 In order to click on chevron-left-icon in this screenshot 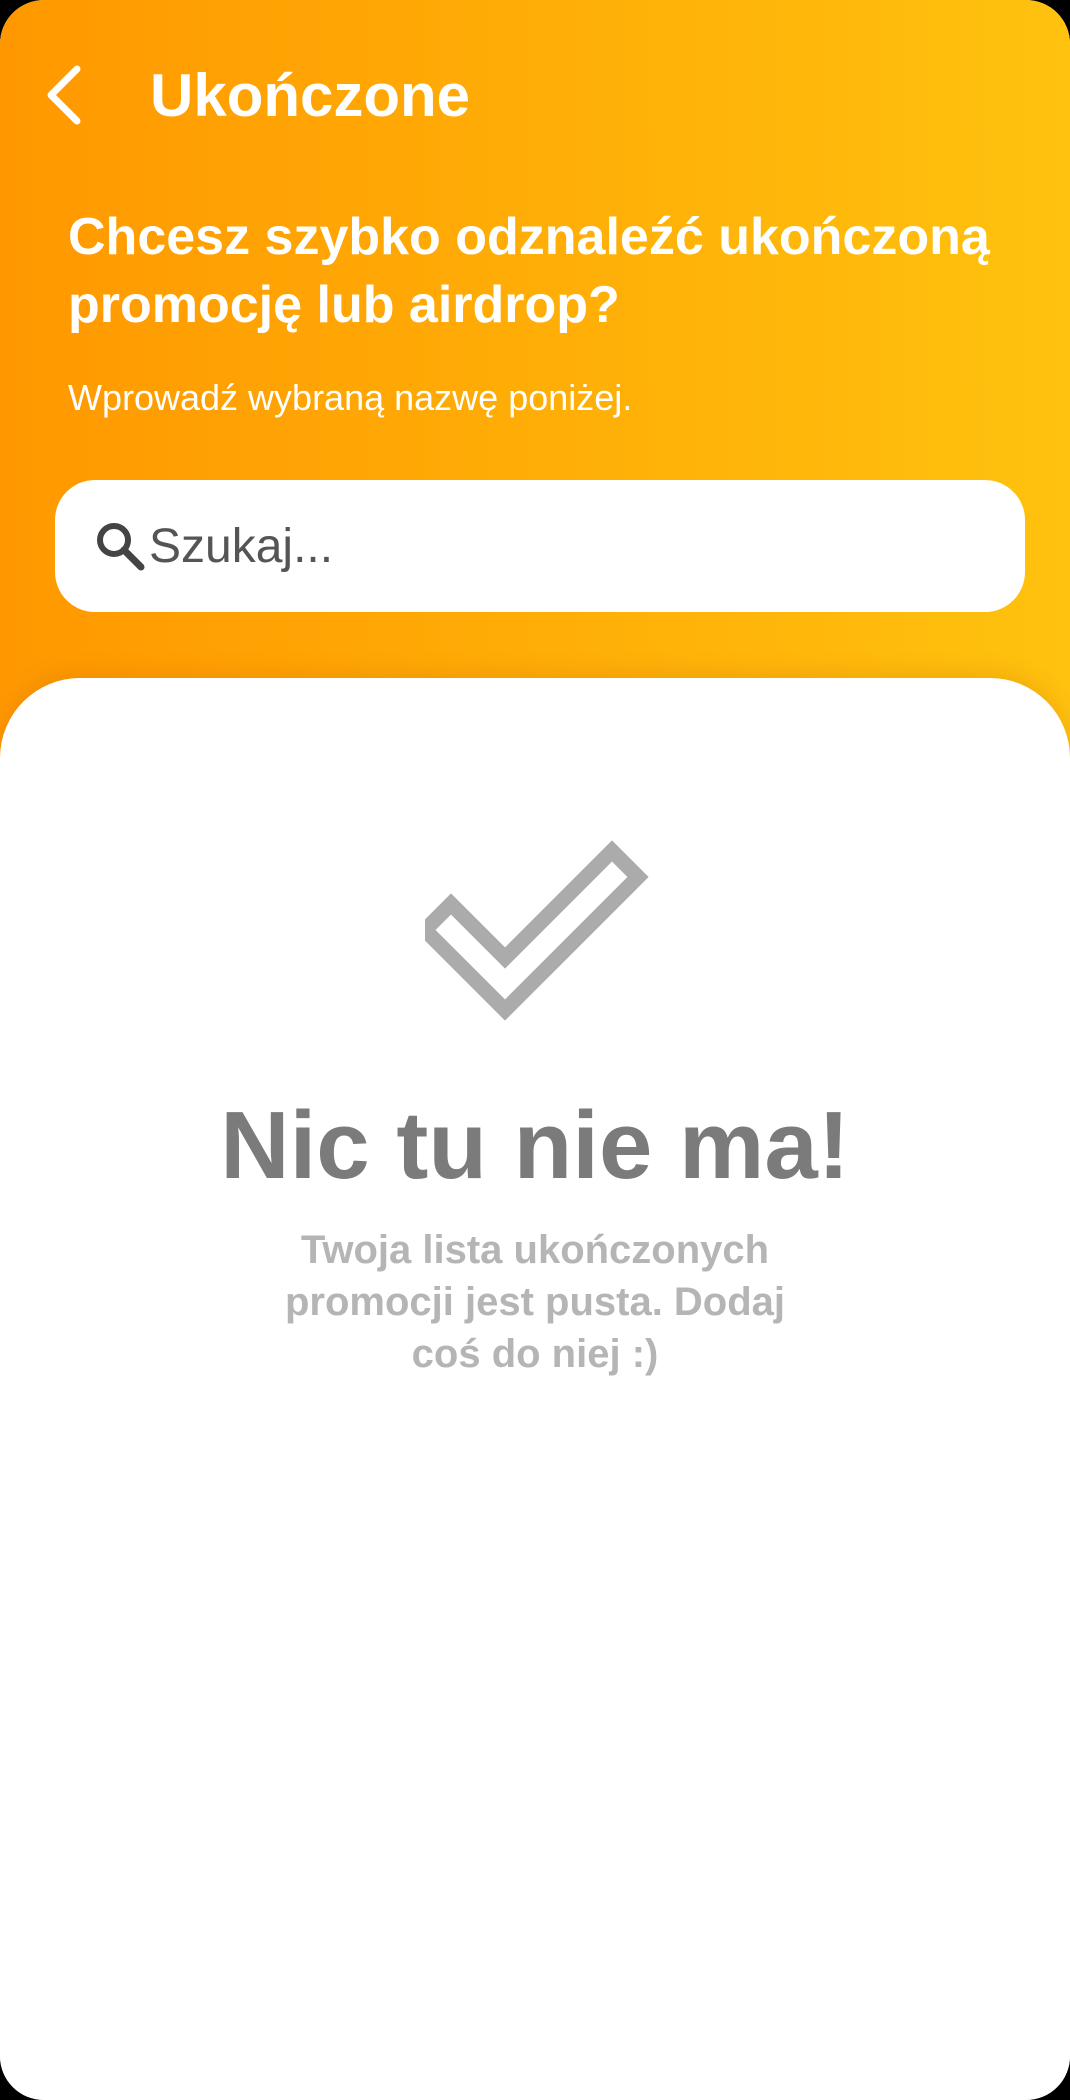, I will do `click(64, 95)`.